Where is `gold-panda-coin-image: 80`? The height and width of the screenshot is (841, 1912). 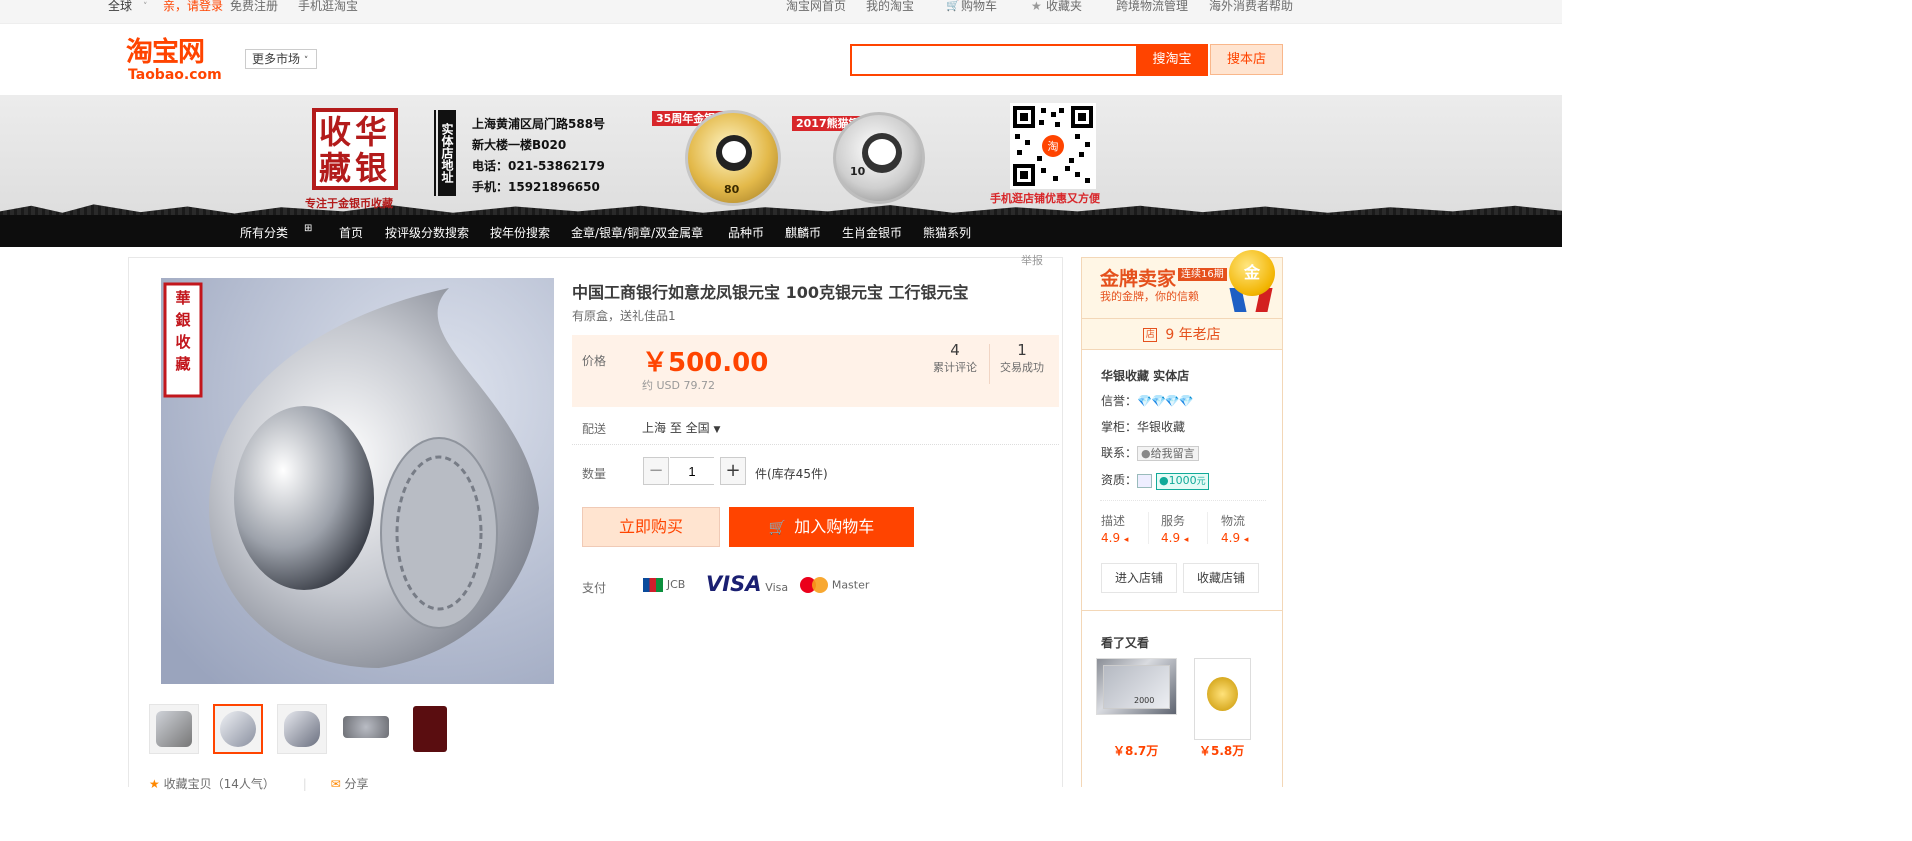 gold-panda-coin-image: 80 is located at coordinates (733, 158).